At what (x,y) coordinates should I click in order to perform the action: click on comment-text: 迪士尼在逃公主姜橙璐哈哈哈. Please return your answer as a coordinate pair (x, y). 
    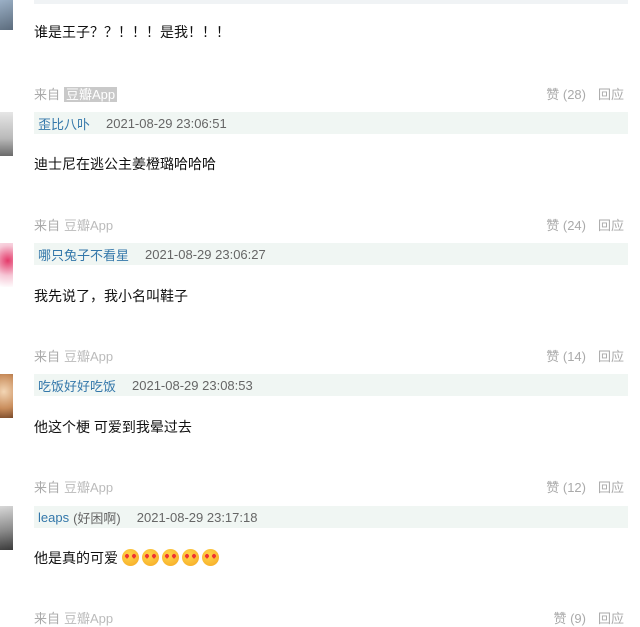
    Looking at the image, I should click on (125, 164).